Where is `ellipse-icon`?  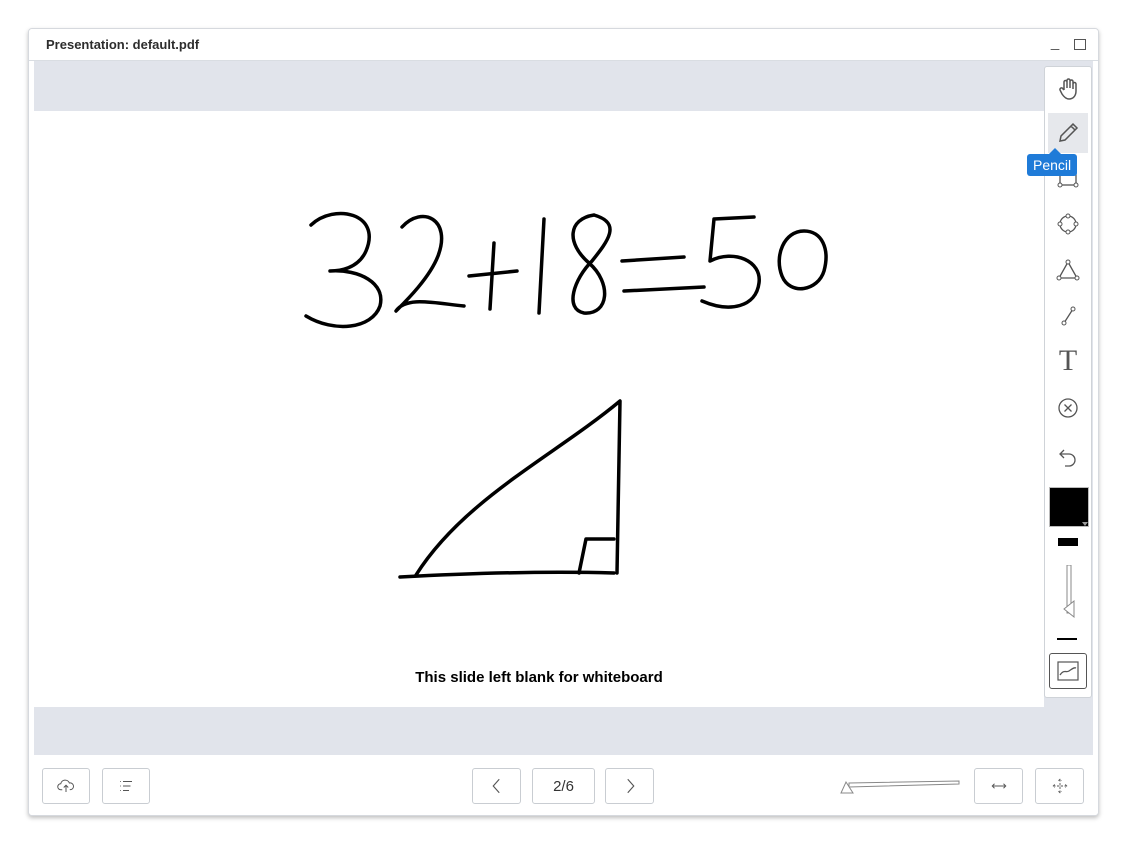
ellipse-icon is located at coordinates (1068, 224).